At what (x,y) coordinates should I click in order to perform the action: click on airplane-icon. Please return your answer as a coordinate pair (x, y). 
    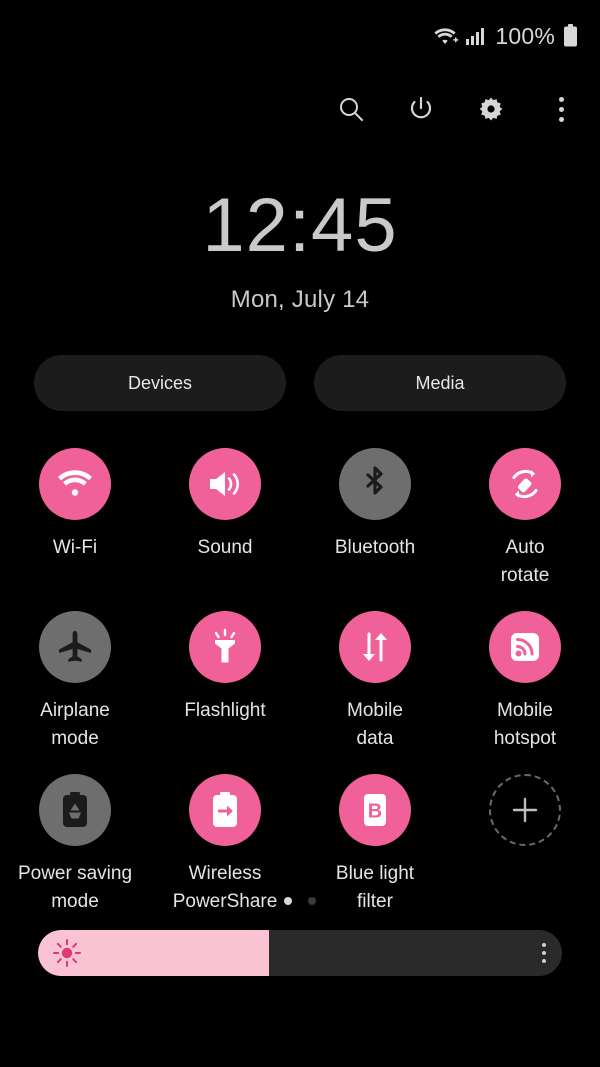
    Looking at the image, I should click on (75, 647).